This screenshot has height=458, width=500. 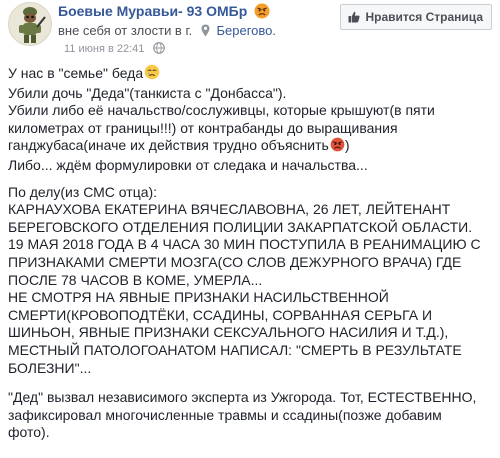 I want to click on page-avatar, so click(x=30, y=24).